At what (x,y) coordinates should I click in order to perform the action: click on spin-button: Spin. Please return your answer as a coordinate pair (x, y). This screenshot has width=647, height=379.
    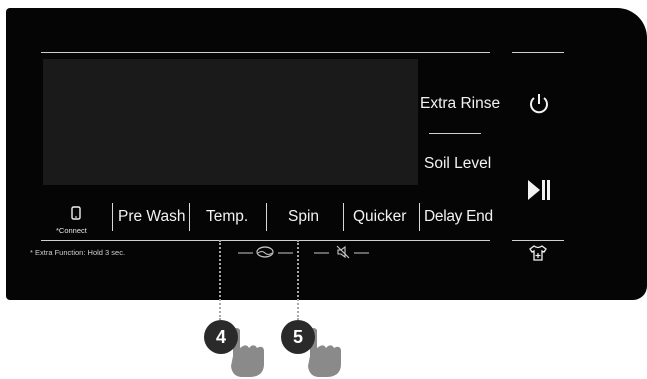
    Looking at the image, I should click on (303, 217).